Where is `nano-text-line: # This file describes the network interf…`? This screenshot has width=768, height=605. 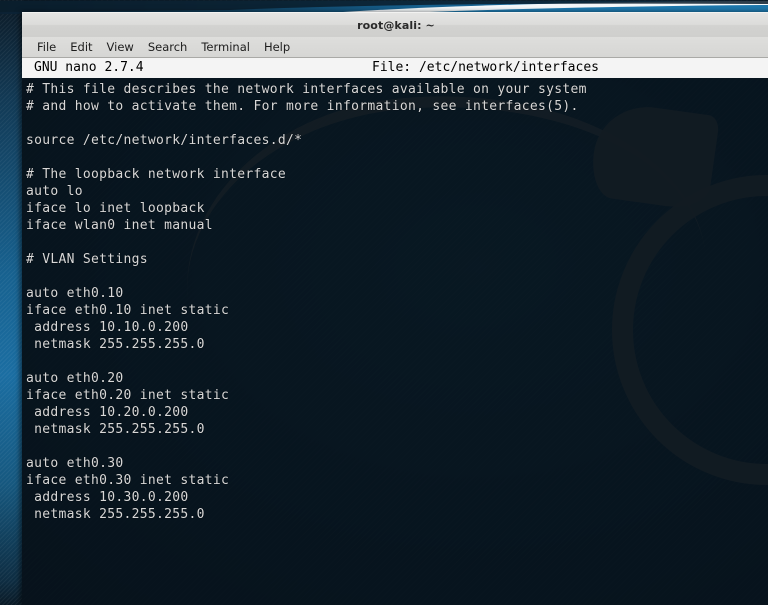
nano-text-line: # This file describes the network interf… is located at coordinates (306, 89).